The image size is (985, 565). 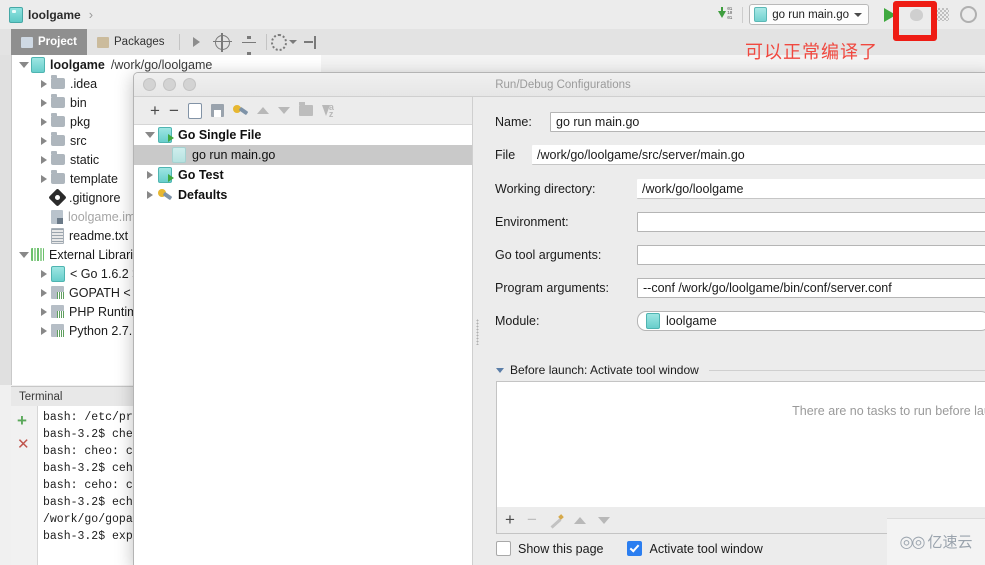 What do you see at coordinates (579, 520) in the screenshot?
I see `move-task-up-icon` at bounding box center [579, 520].